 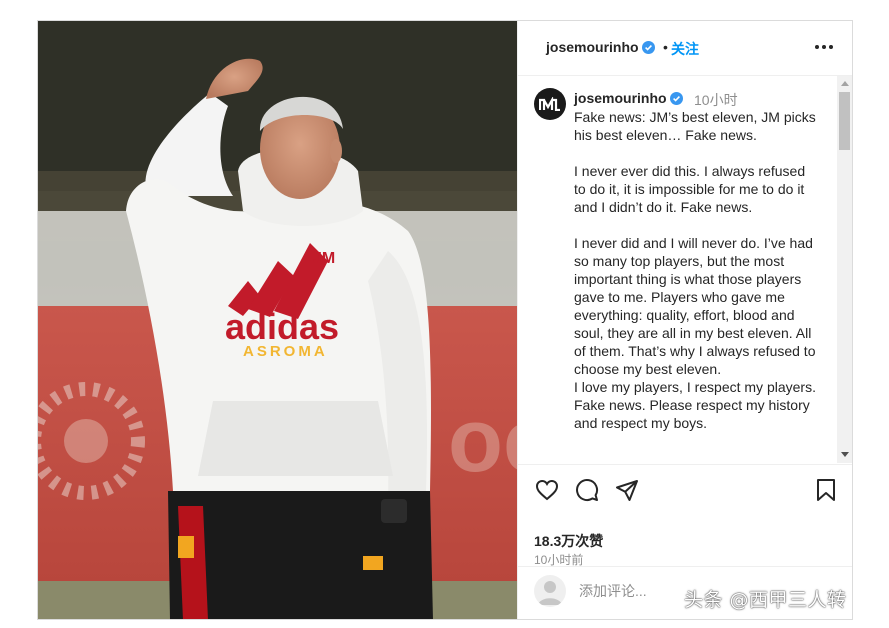 I want to click on like-count: 18.3万次赞, so click(x=568, y=541).